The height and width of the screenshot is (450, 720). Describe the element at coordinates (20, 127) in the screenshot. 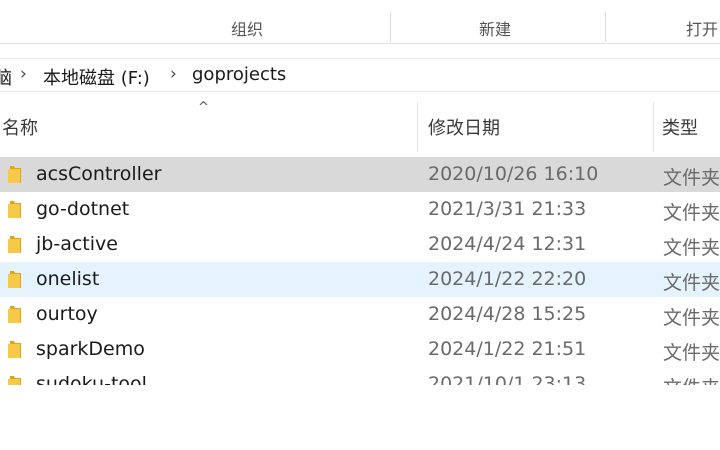

I see `column-header-name: 名称` at that location.